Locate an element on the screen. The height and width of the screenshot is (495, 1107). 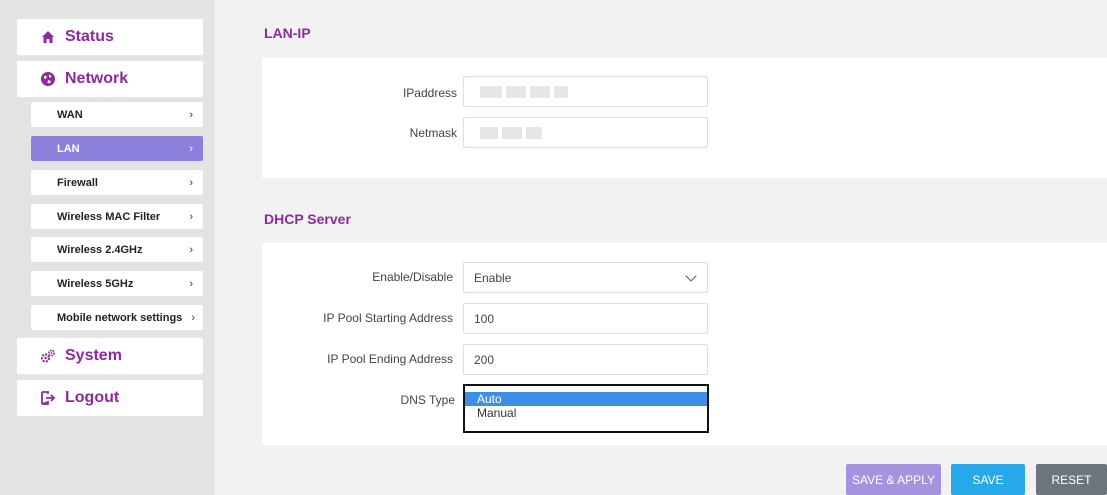
ipaddress-field is located at coordinates (585, 91).